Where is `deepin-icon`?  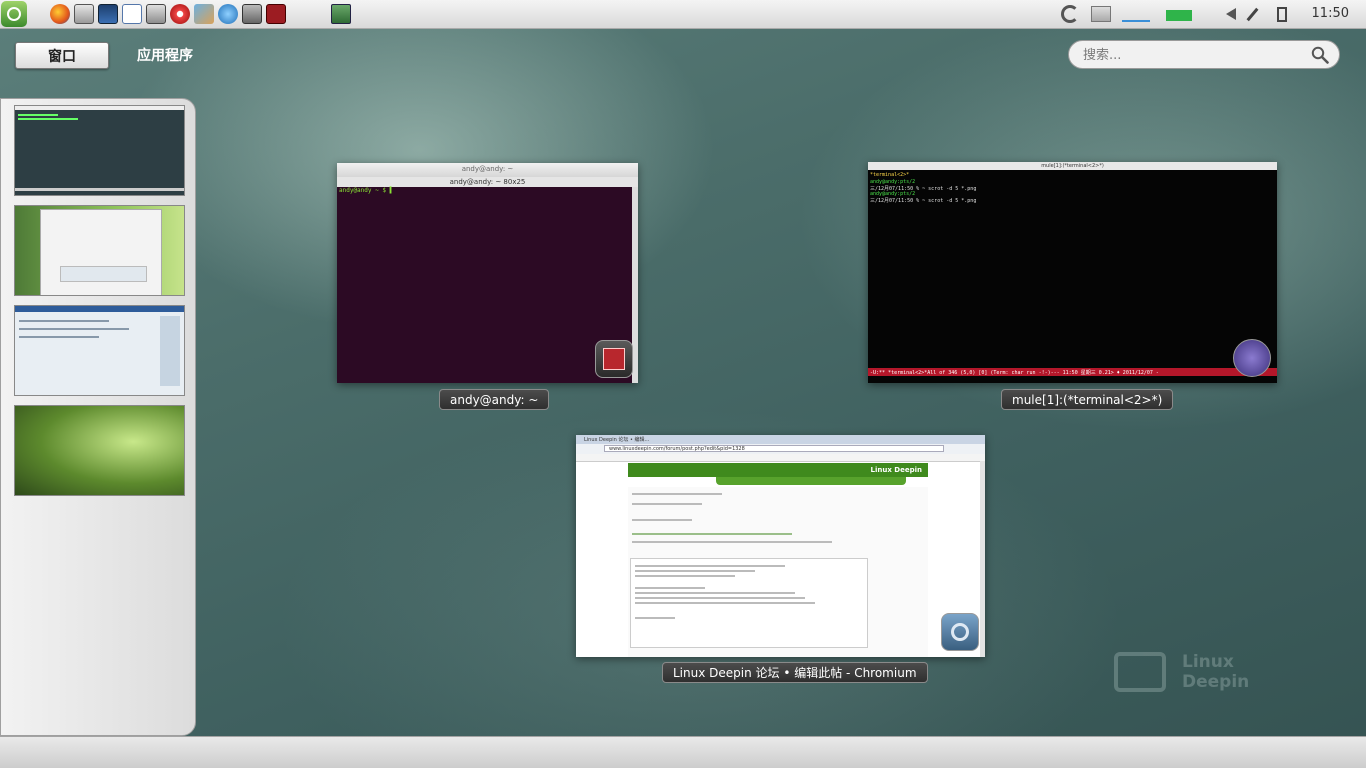 deepin-icon is located at coordinates (228, 14).